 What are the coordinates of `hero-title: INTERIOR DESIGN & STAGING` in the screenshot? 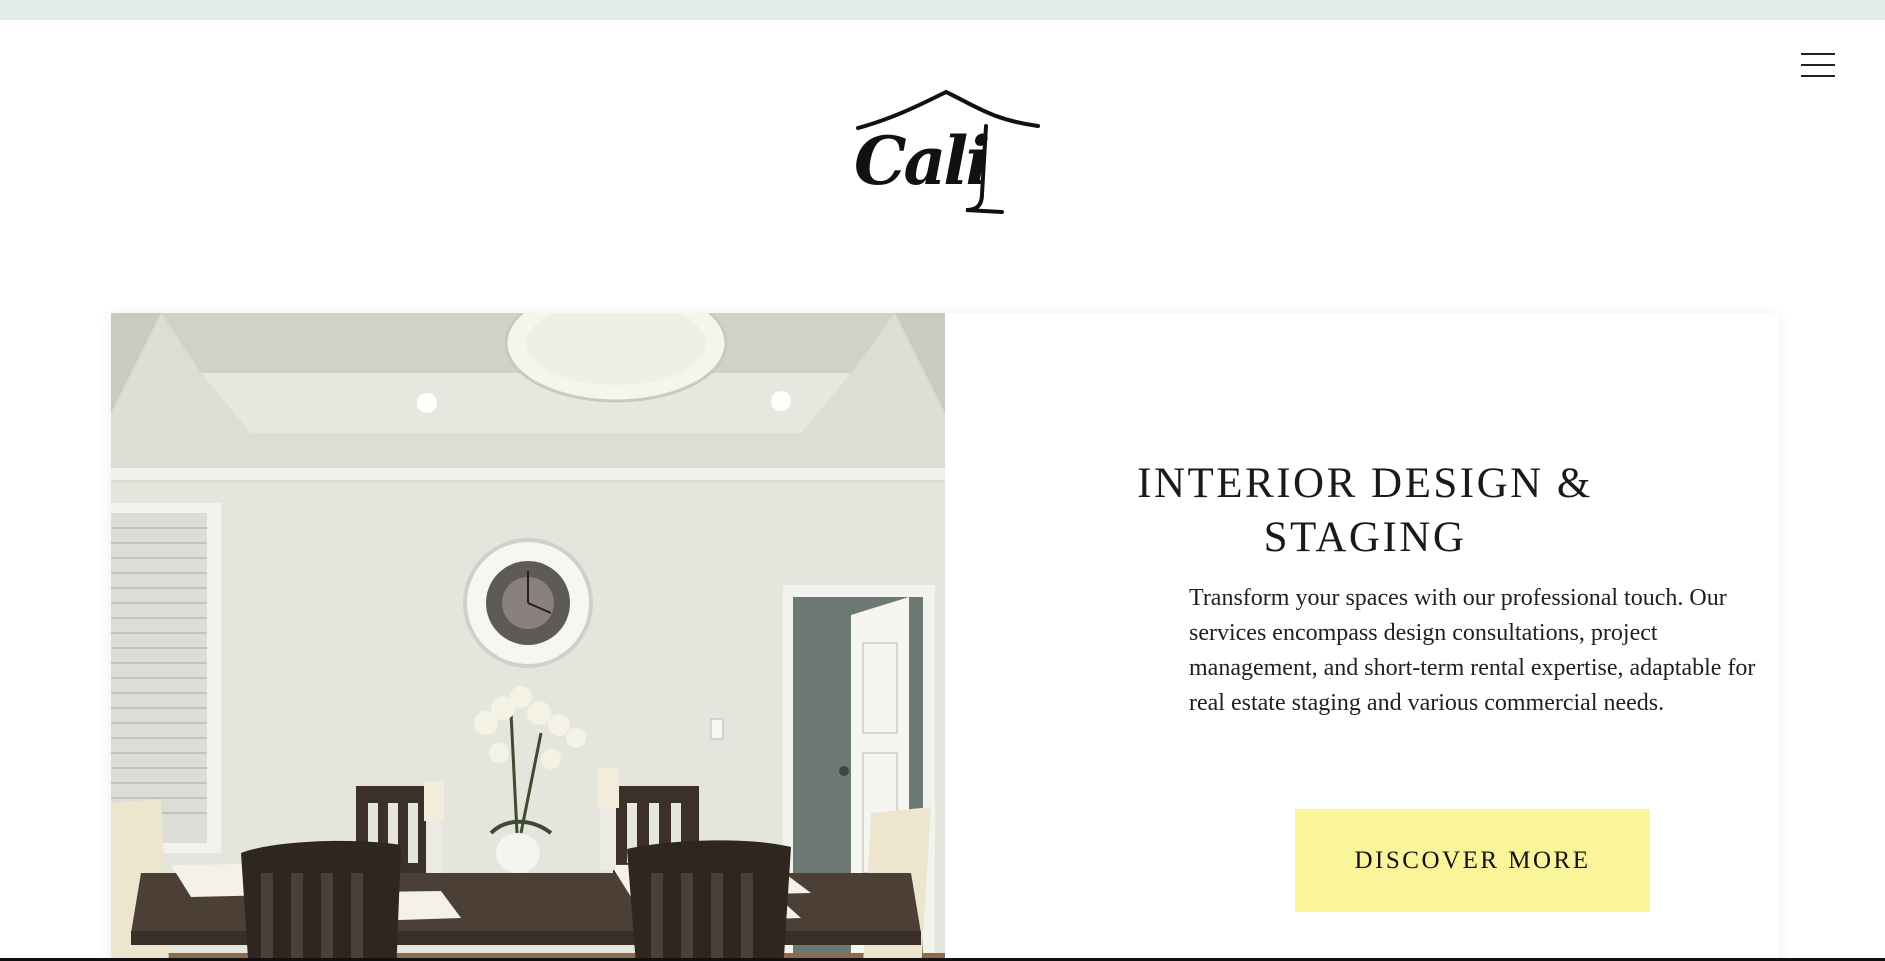 It's located at (1365, 510).